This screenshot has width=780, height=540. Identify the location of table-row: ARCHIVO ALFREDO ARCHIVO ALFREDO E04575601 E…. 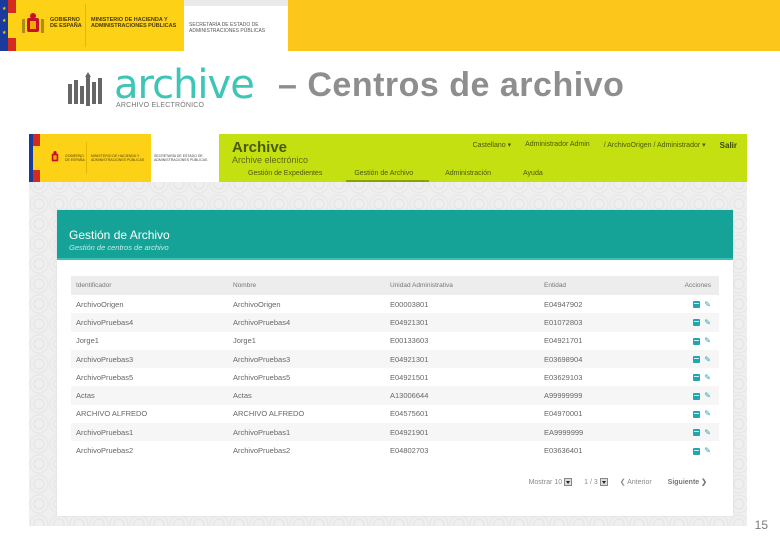
(395, 414).